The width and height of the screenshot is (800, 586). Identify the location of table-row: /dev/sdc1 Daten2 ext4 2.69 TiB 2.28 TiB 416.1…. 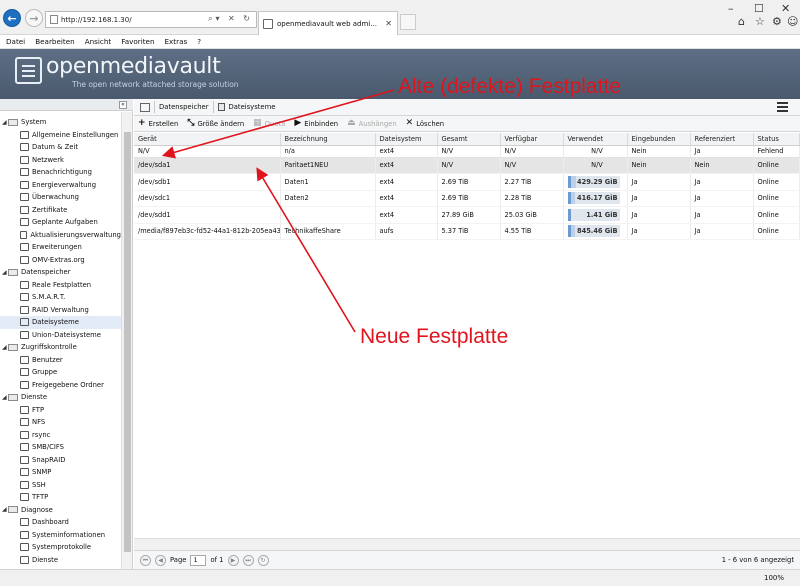
(467, 198).